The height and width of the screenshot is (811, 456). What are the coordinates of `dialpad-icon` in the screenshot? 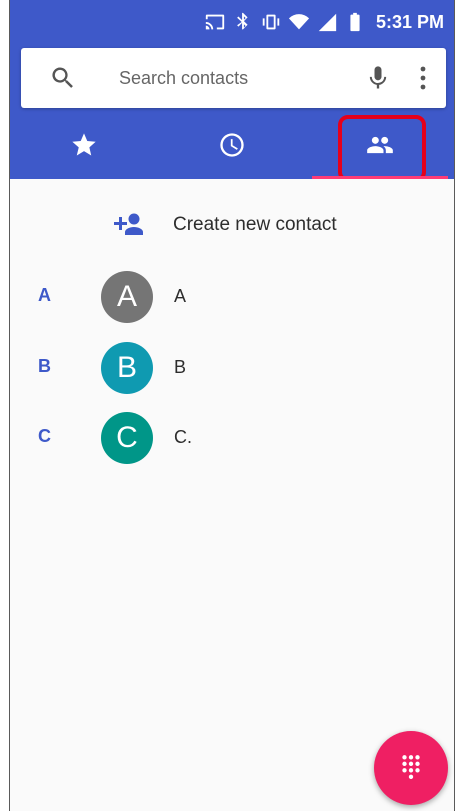 It's located at (411, 768).